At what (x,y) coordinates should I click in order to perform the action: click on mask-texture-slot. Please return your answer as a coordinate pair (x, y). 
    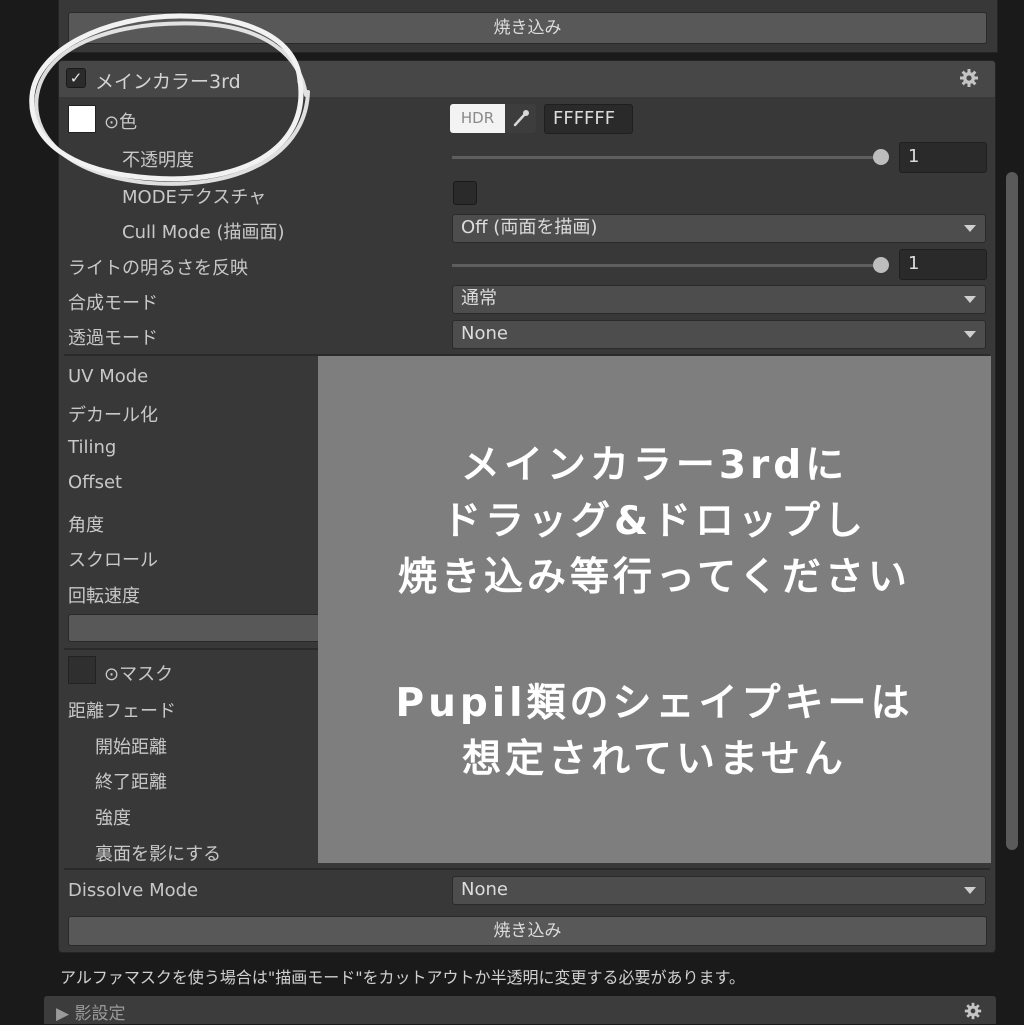
    Looking at the image, I should click on (82, 670).